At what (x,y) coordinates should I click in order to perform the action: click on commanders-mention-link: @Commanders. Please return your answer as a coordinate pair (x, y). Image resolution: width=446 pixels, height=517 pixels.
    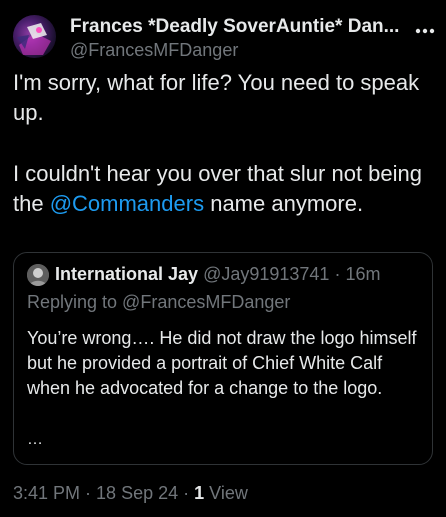
    Looking at the image, I should click on (127, 203).